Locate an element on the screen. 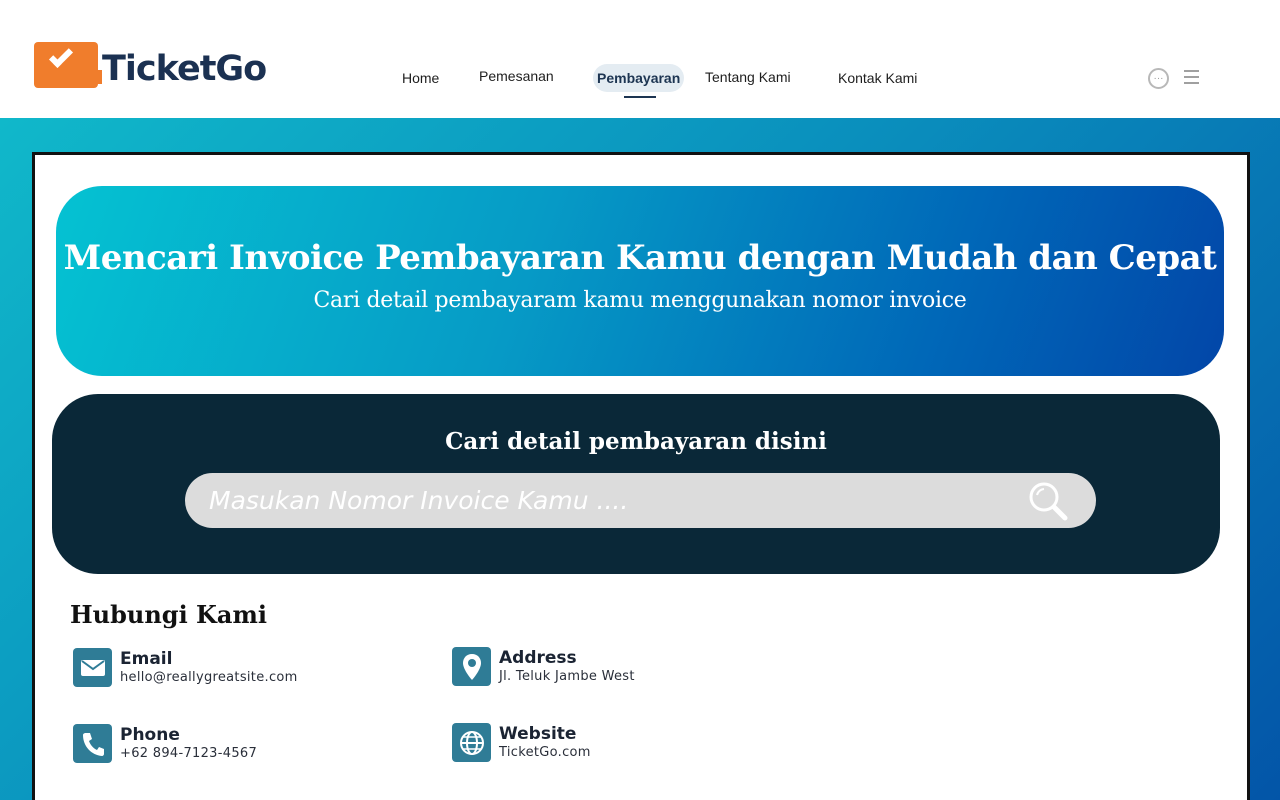 The image size is (1280, 800). search-icon is located at coordinates (1048, 501).